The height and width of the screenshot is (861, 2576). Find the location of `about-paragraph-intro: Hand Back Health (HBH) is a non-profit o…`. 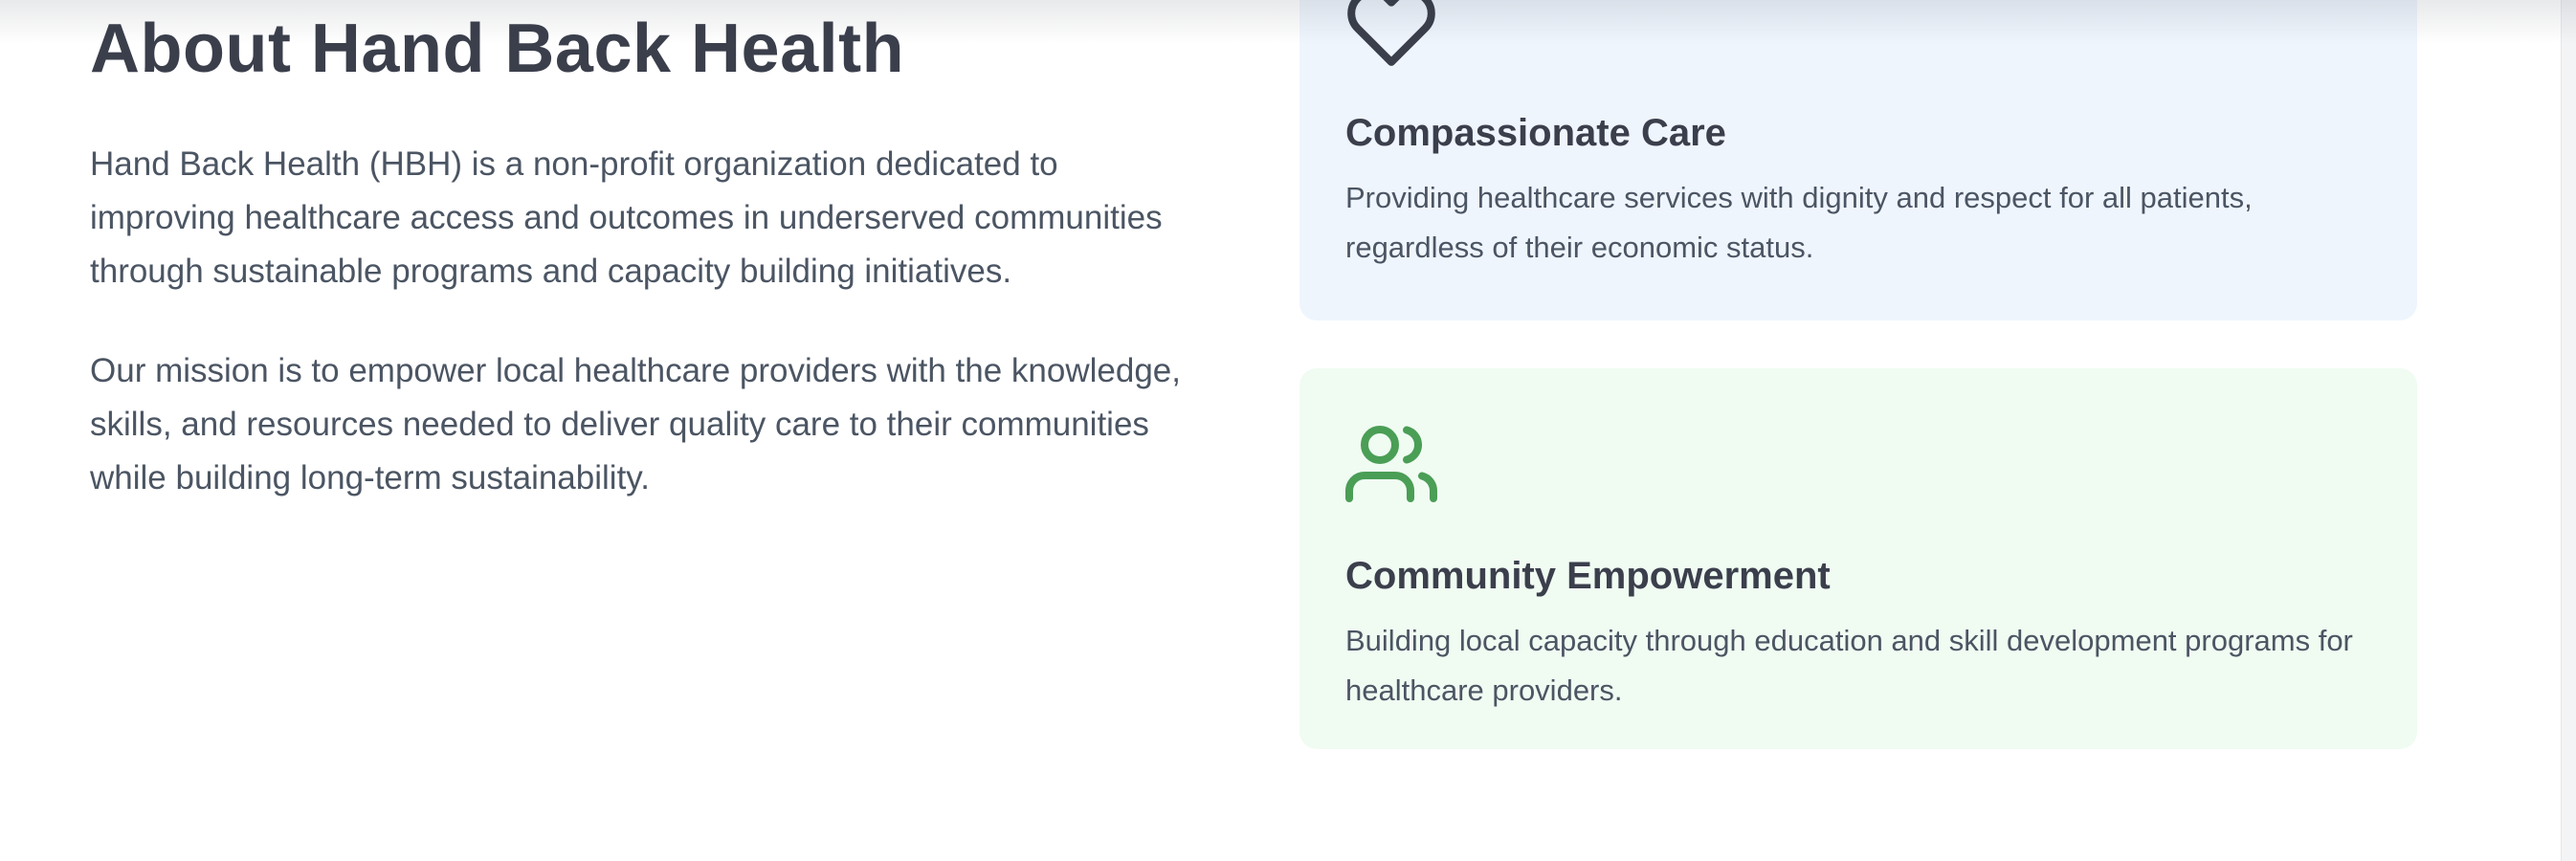

about-paragraph-intro: Hand Back Health (HBH) is a non-profit o… is located at coordinates (626, 218).